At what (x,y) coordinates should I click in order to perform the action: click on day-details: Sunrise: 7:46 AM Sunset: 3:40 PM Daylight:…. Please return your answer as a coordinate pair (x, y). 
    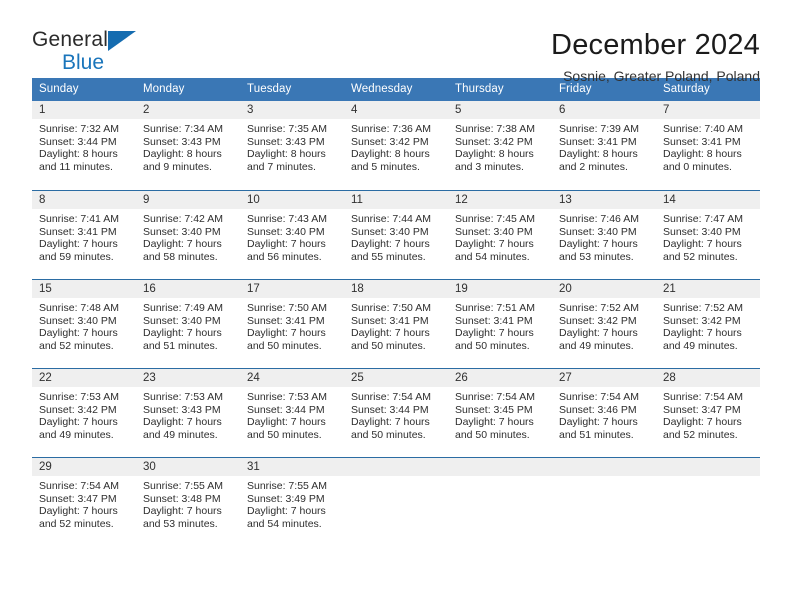
    Looking at the image, I should click on (604, 236).